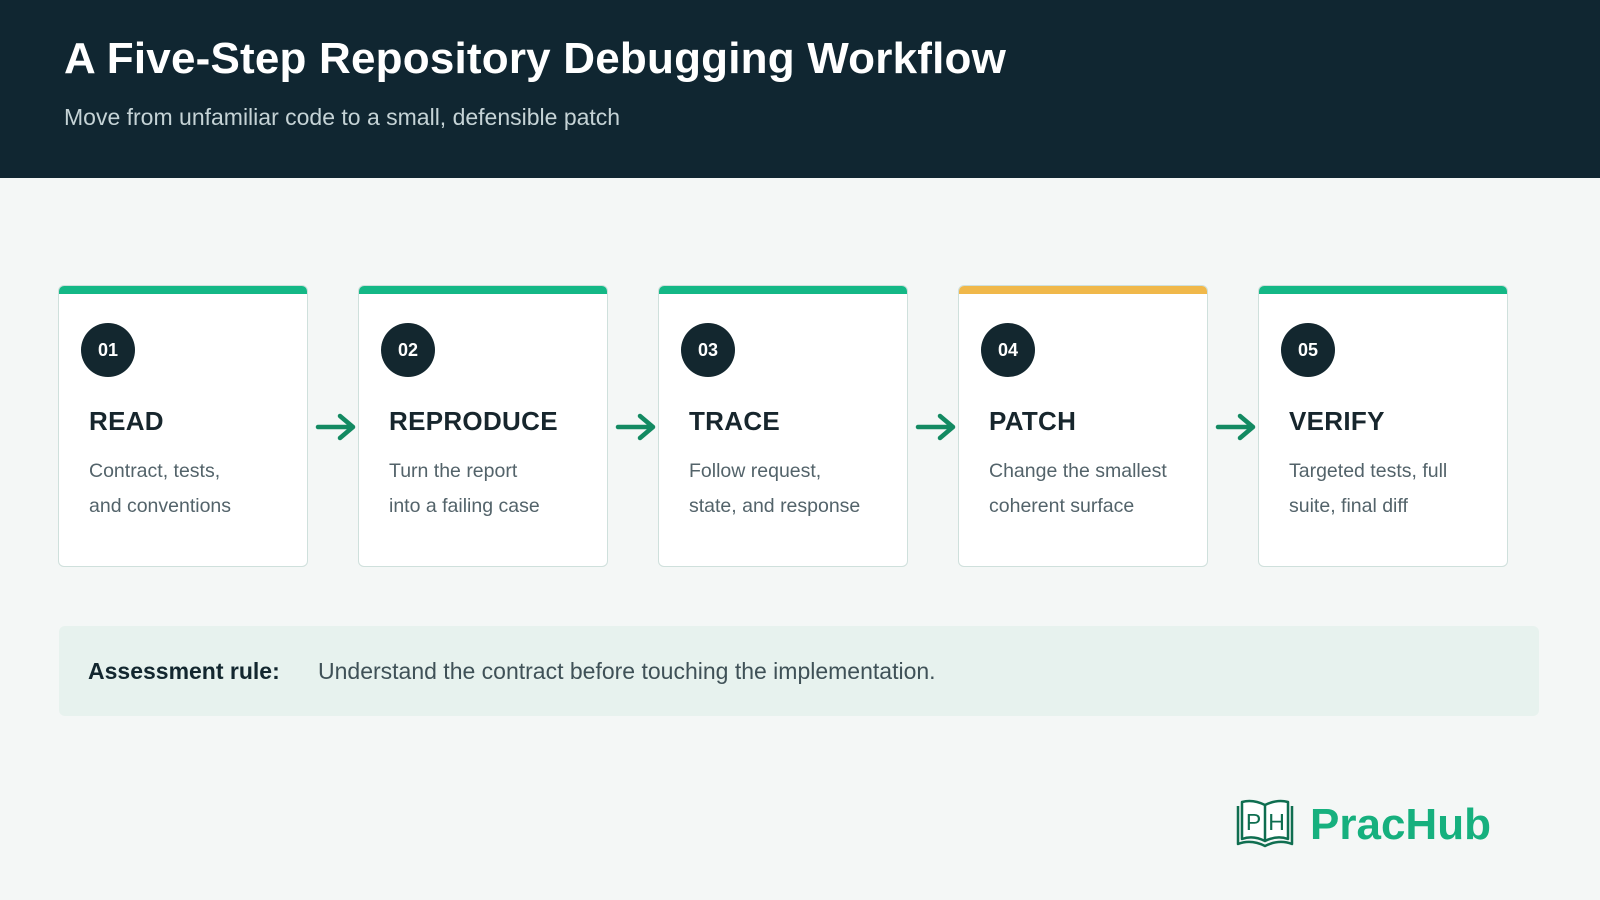  Describe the element at coordinates (126, 421) in the screenshot. I see `step-title: READ` at that location.